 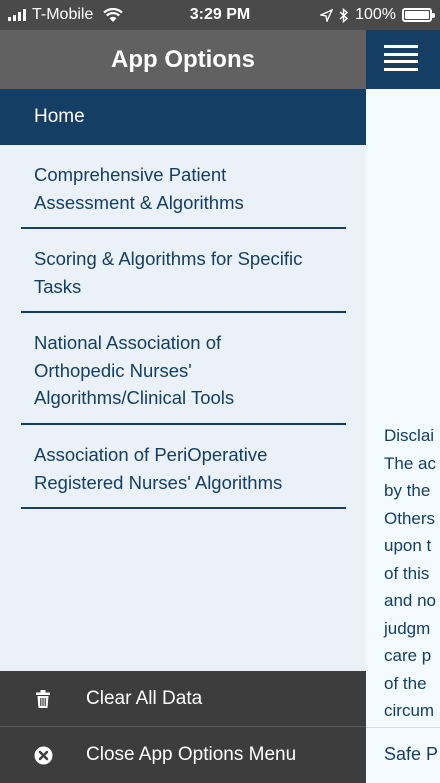 What do you see at coordinates (128, 342) in the screenshot?
I see `menu-item-label-line: National Association of` at bounding box center [128, 342].